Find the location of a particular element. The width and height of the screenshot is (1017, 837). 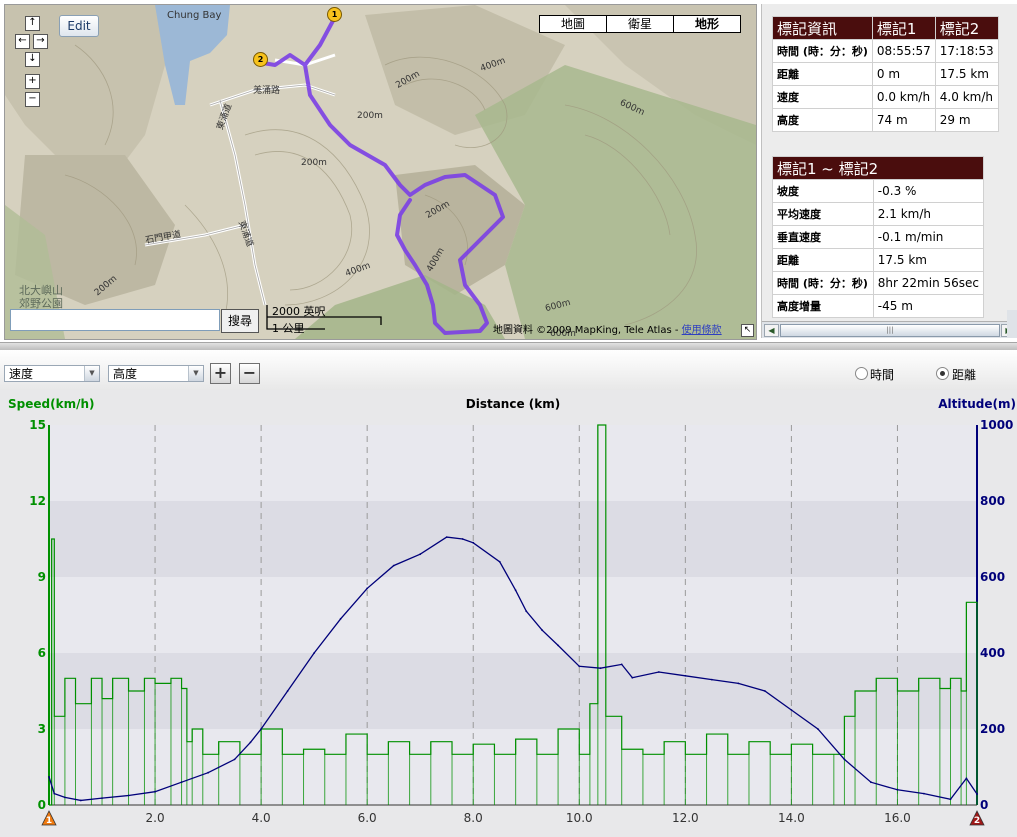

y-left-tick-label: 6 is located at coordinates (42, 653).